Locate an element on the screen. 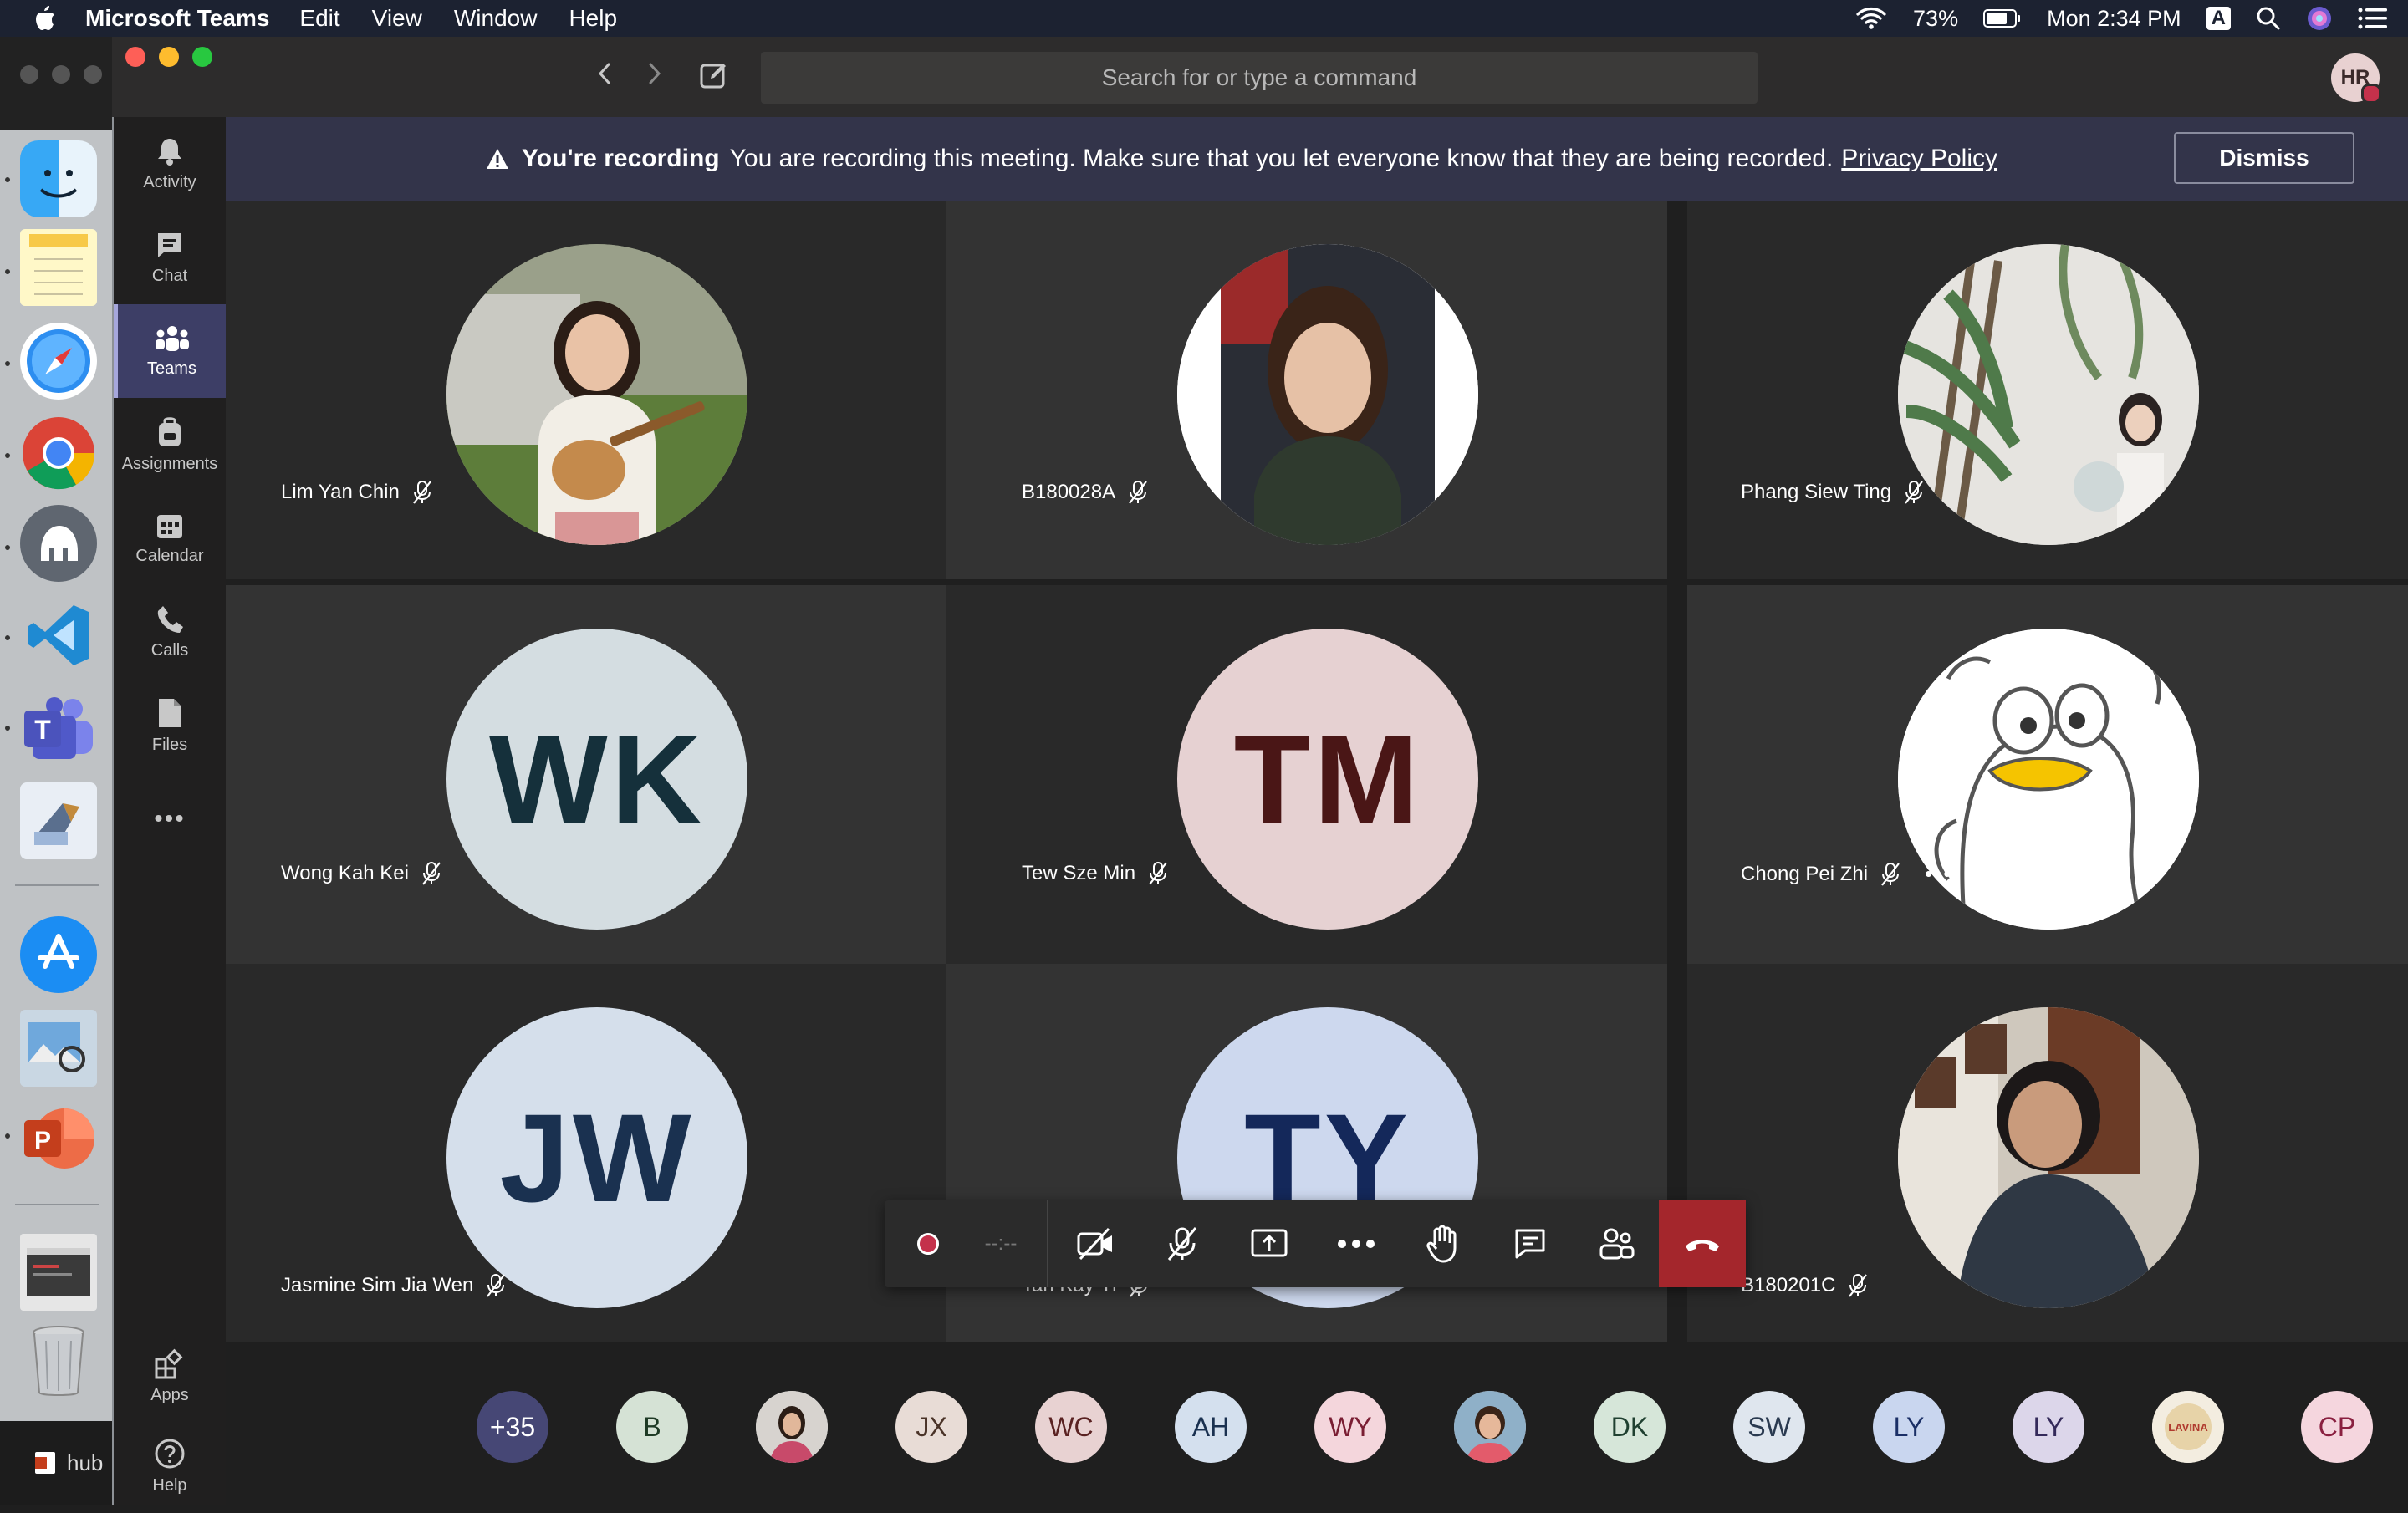 The width and height of the screenshot is (2408, 1513). battery-icon is located at coordinates (2003, 18).